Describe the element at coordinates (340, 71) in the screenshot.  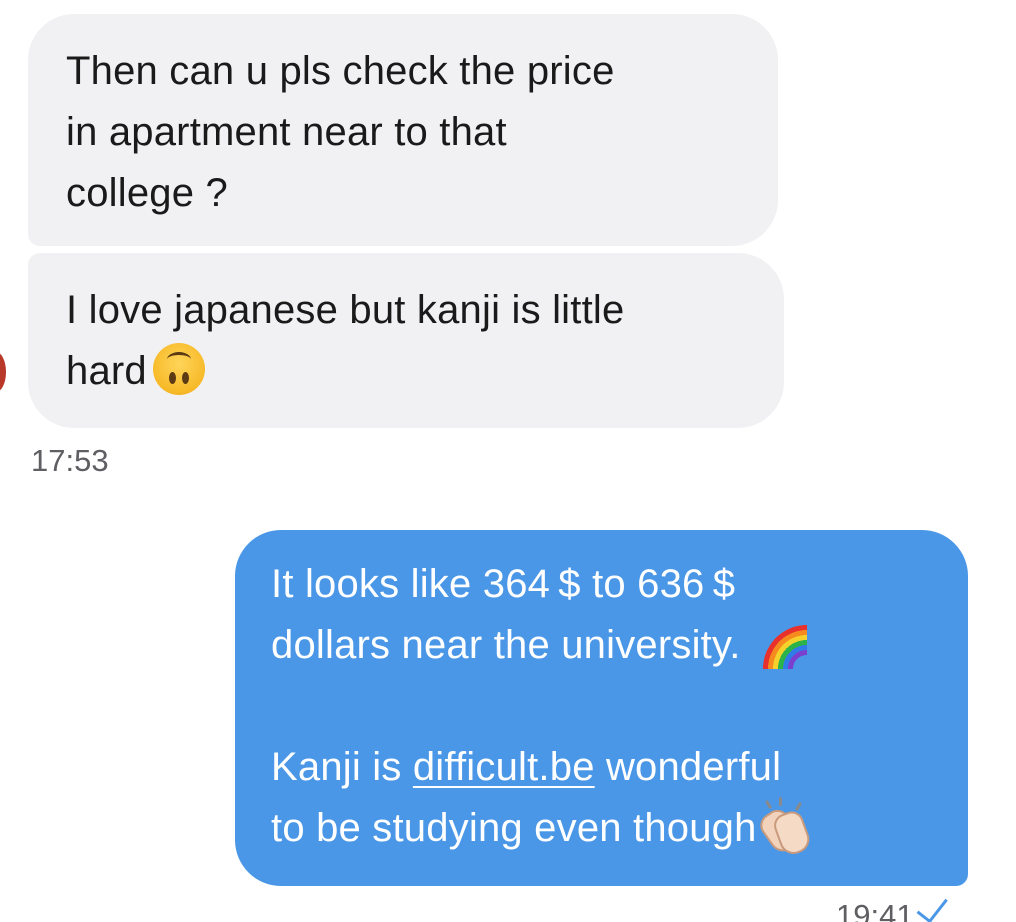
I see `message-text-line: Then can u pls check the price` at that location.